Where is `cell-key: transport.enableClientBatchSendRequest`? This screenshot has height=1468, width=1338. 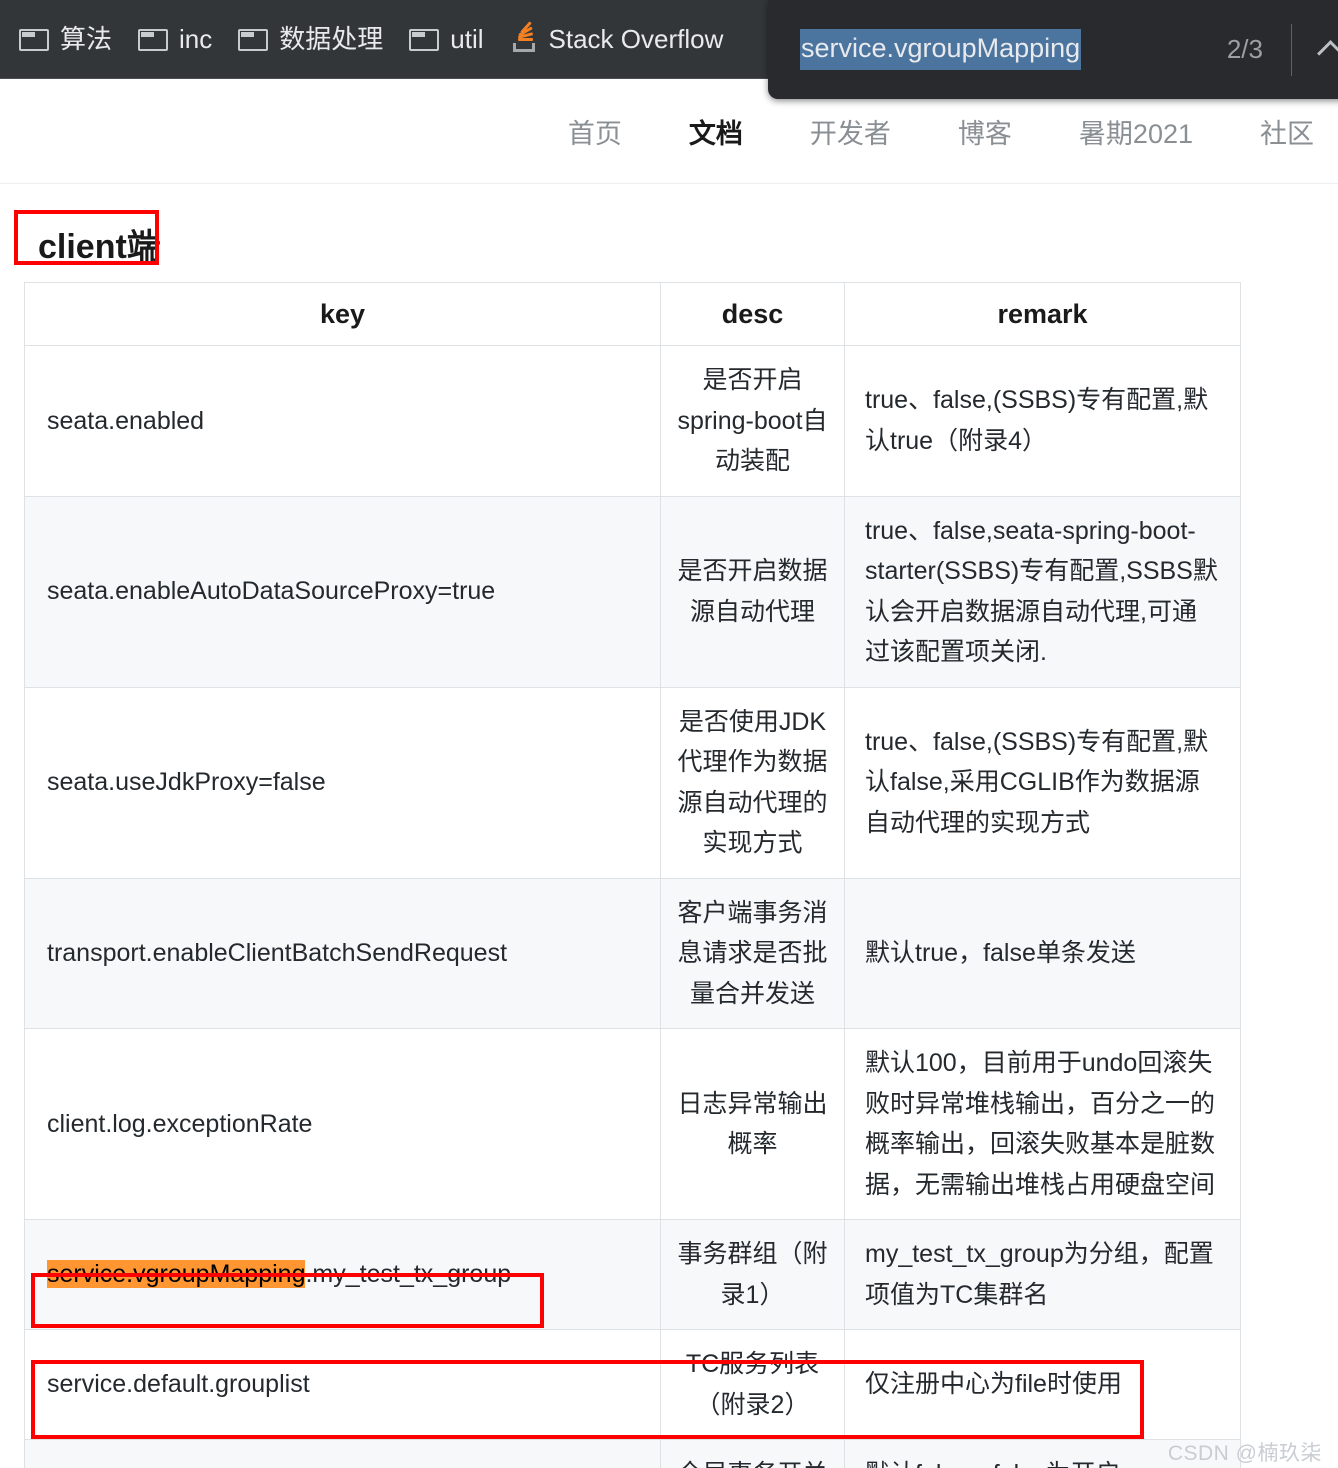 cell-key: transport.enableClientBatchSendRequest is located at coordinates (342, 953).